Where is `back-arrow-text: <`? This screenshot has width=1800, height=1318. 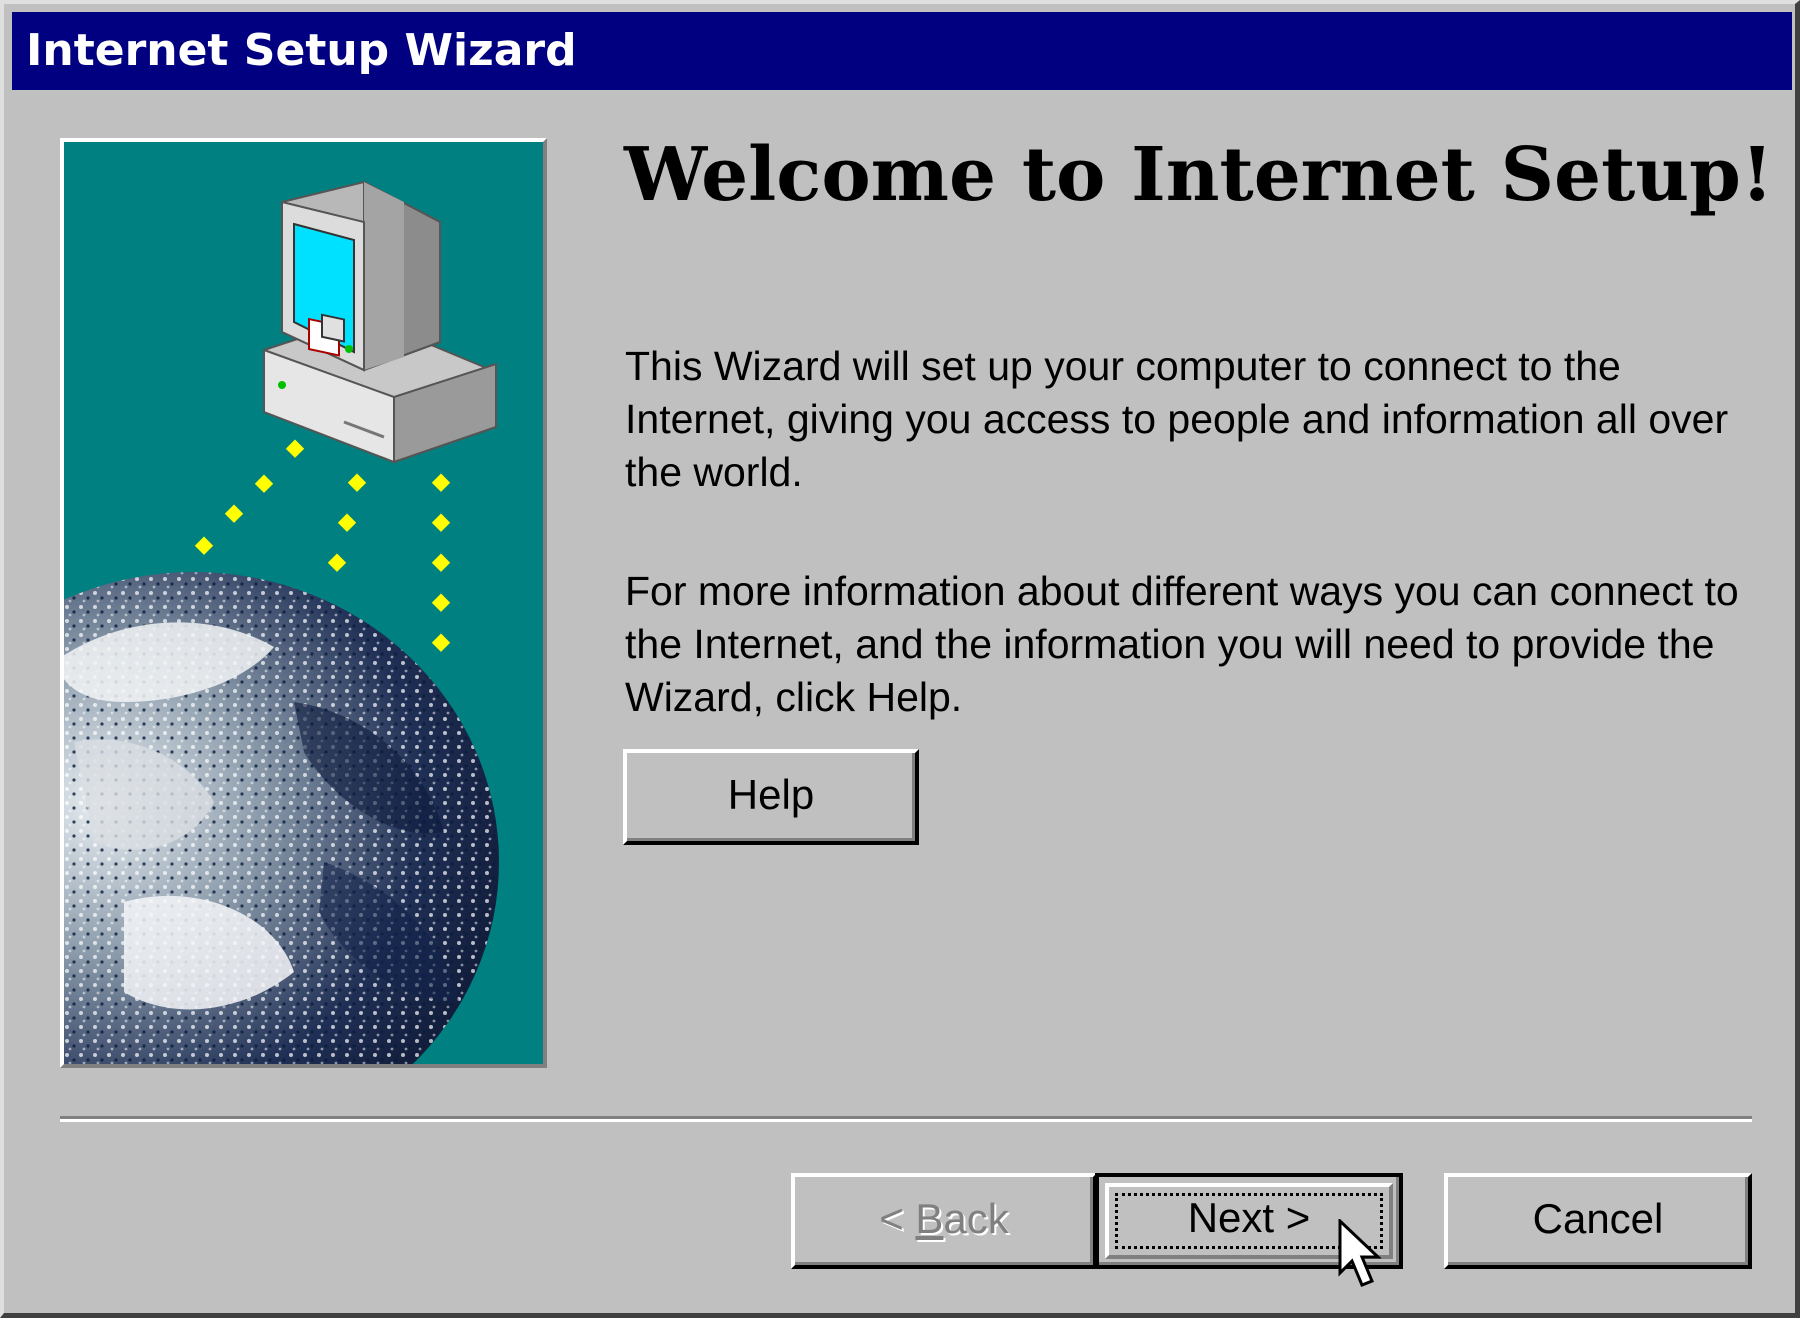
back-arrow-text: < is located at coordinates (897, 1218).